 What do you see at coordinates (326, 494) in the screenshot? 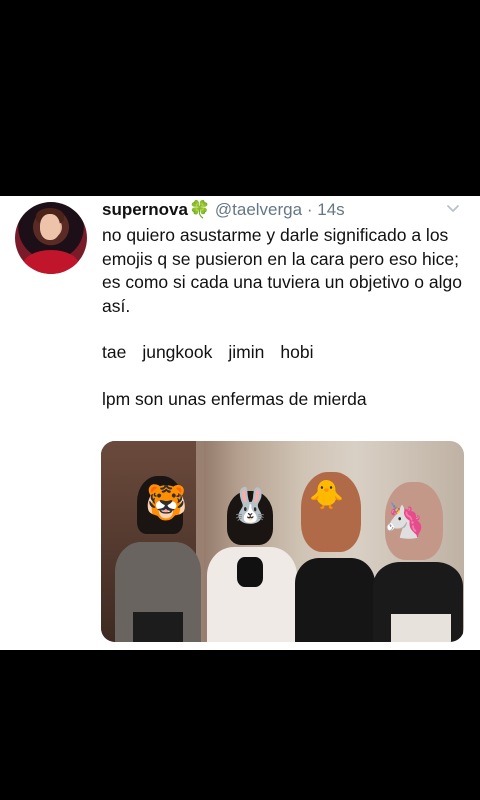
I see `chick-emoji: 🐥` at bounding box center [326, 494].